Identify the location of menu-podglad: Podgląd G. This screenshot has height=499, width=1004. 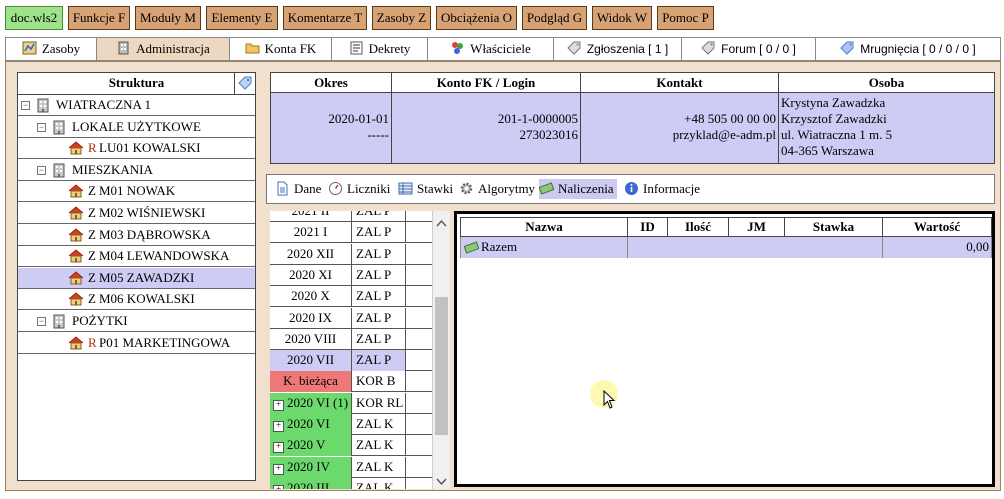
(554, 18).